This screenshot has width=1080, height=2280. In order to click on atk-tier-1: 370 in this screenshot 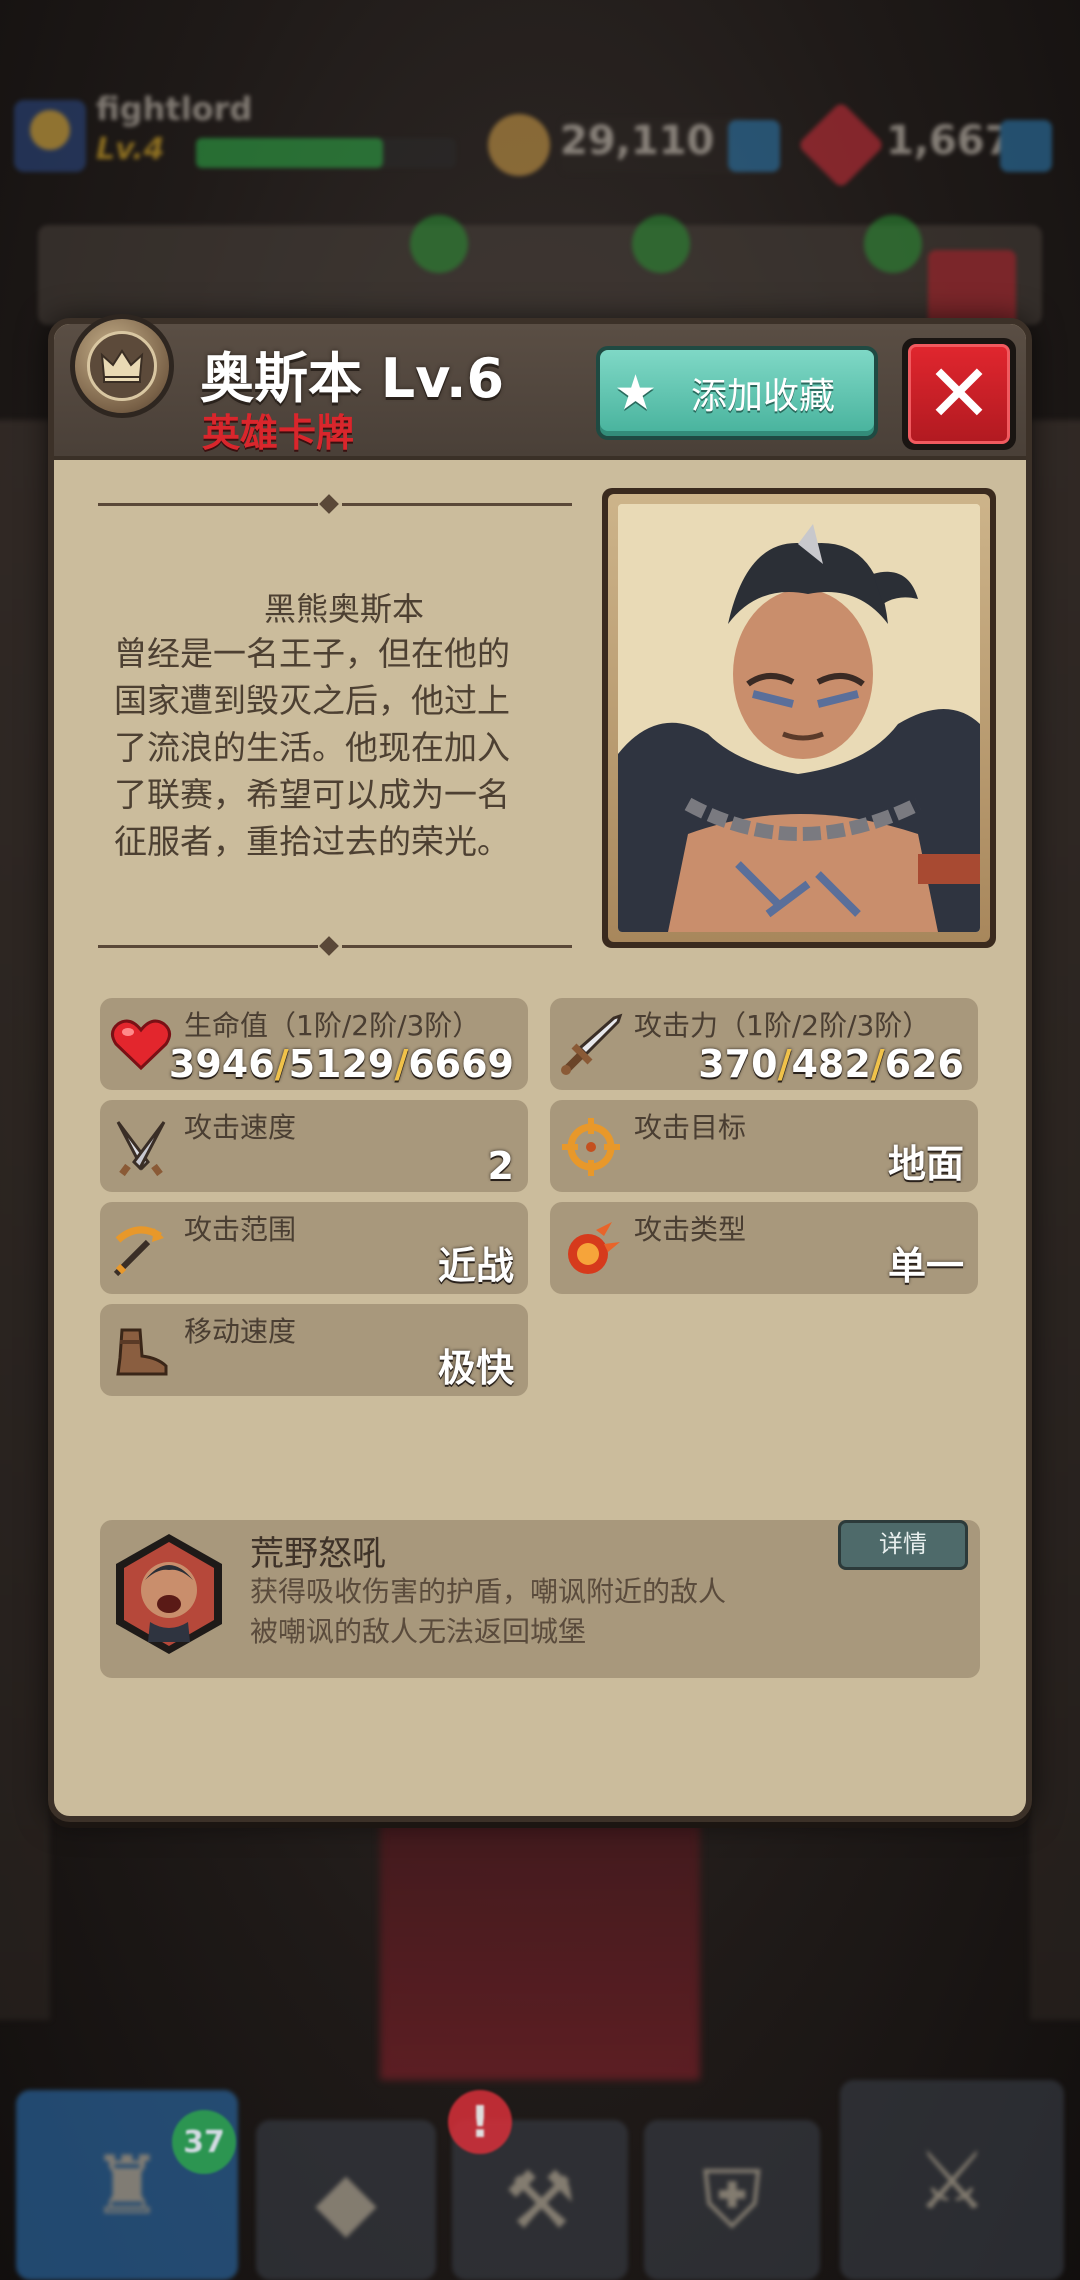, I will do `click(738, 1064)`.